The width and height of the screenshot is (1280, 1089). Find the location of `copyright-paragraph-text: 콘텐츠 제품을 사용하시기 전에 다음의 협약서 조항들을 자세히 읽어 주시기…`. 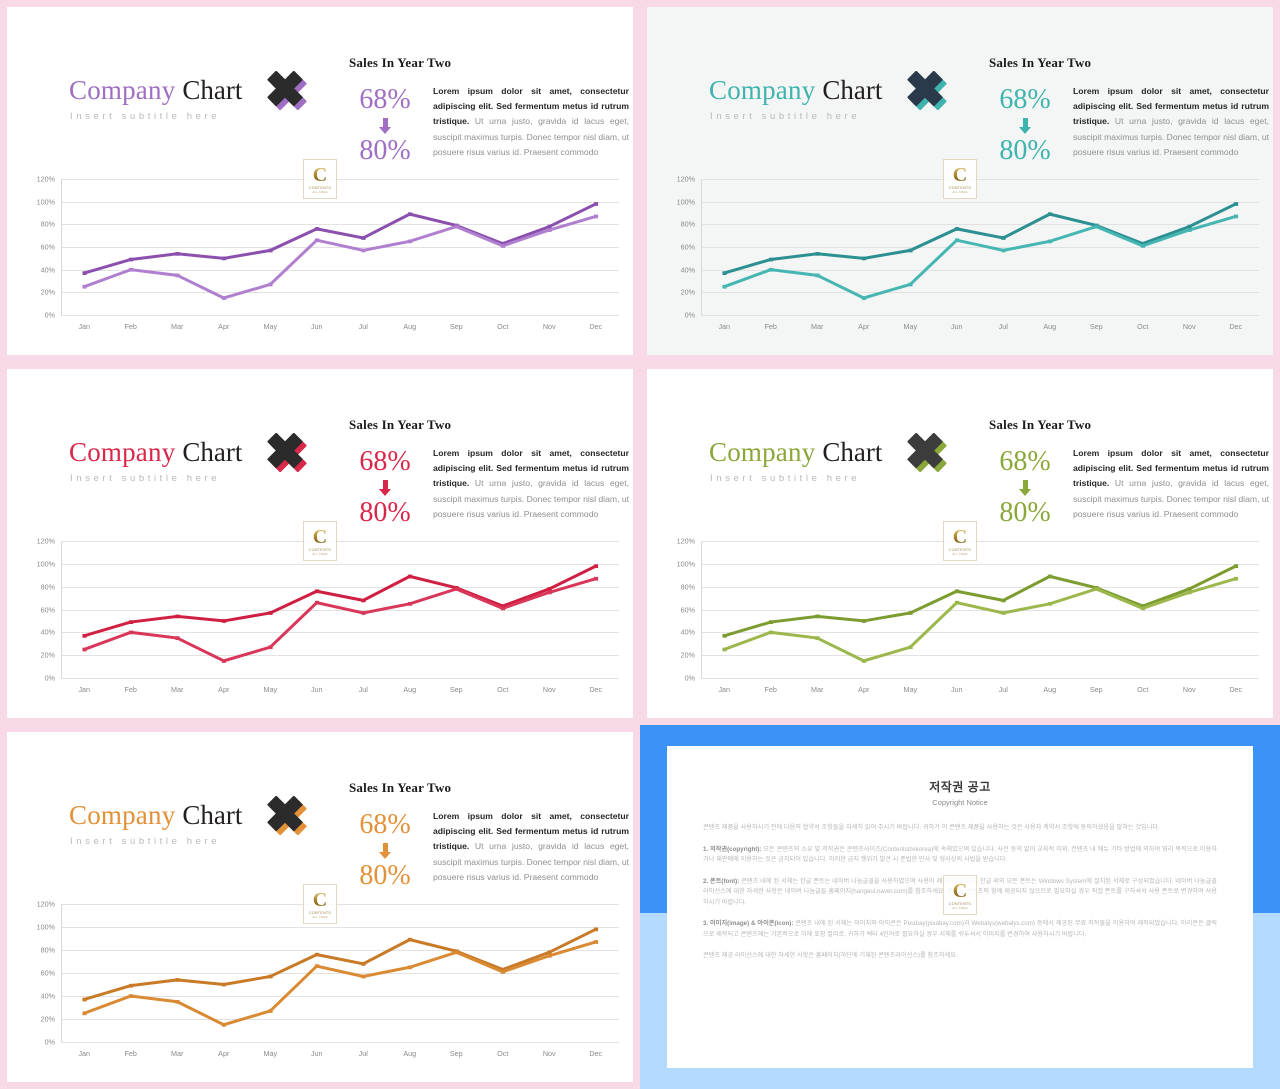

copyright-paragraph-text: 콘텐츠 제품을 사용하시기 전에 다음의 협약서 조항들을 자세히 읽어 주시기… is located at coordinates (931, 827).